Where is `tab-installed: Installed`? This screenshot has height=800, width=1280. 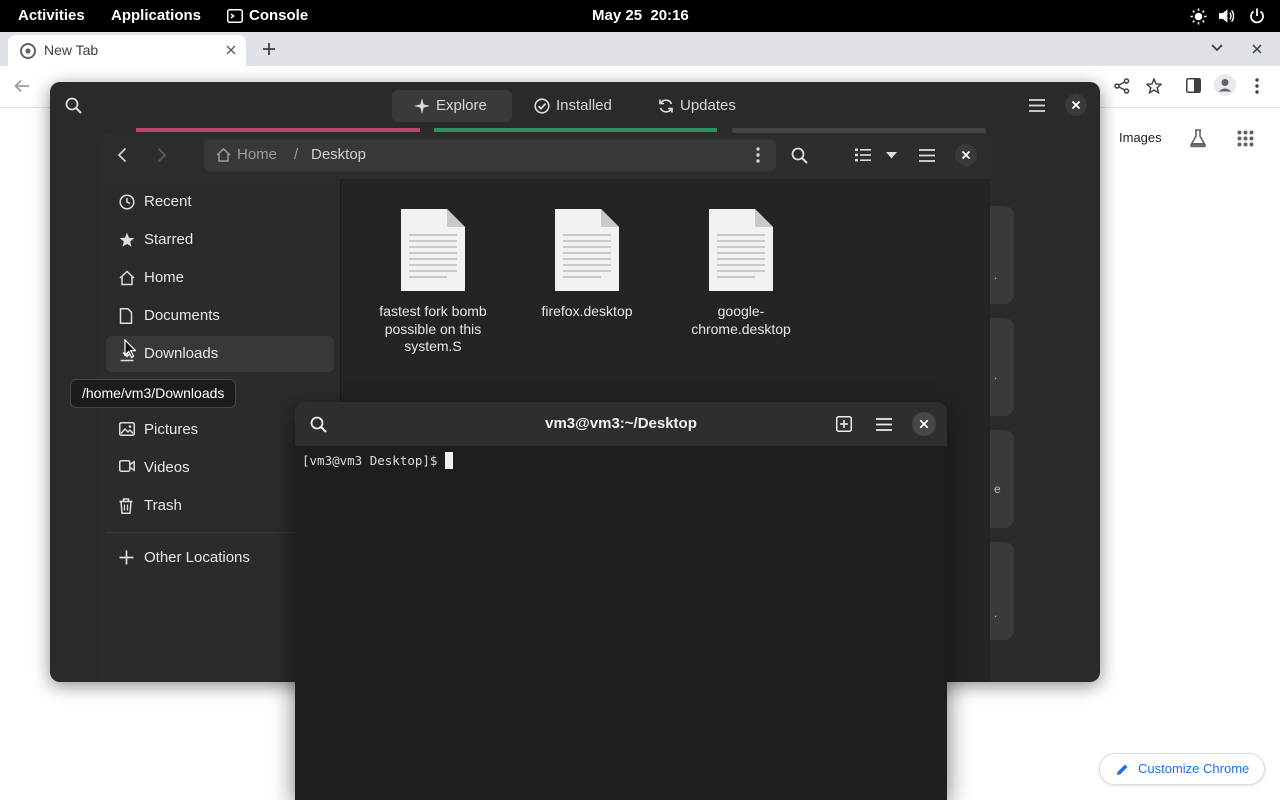 tab-installed: Installed is located at coordinates (577, 106).